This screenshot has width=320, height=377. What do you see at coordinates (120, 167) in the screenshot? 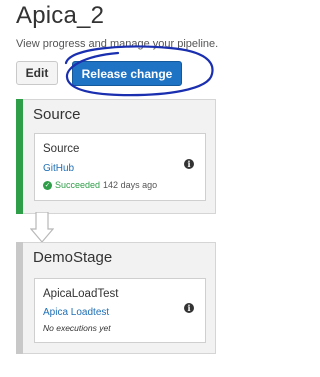
I see `action-card-source: Source GitHub i ✓ Succeeded 142 days ago` at bounding box center [120, 167].